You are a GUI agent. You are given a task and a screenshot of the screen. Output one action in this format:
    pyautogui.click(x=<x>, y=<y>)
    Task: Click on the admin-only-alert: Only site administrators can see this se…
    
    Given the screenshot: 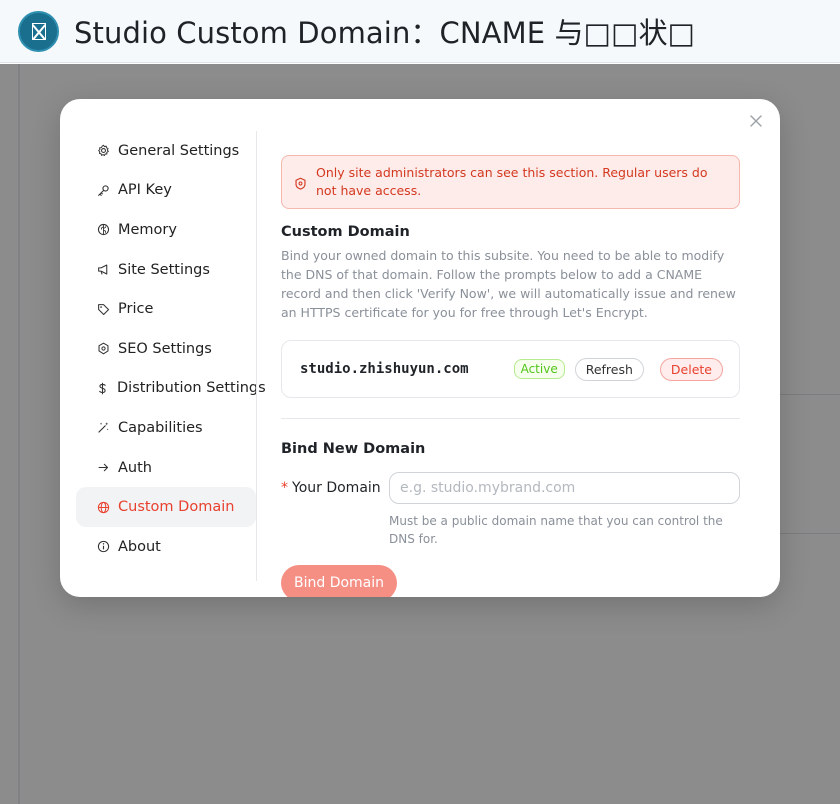 What is the action you would take?
    pyautogui.click(x=510, y=182)
    